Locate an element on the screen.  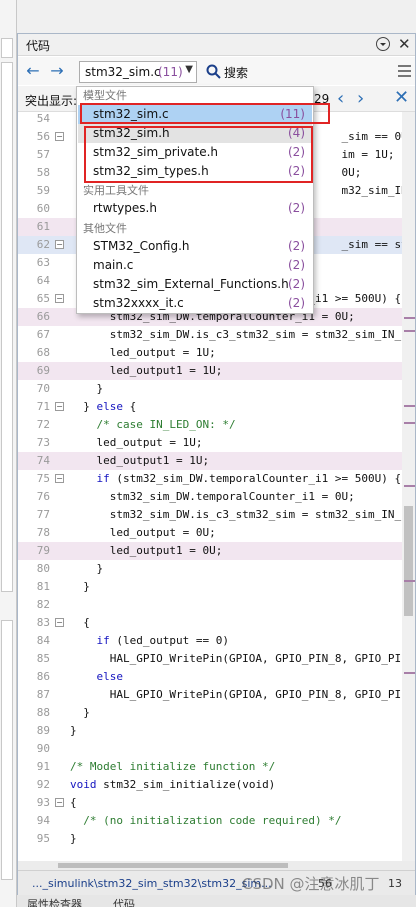
code-line: 68 led_output = 1U; is located at coordinates (210, 353).